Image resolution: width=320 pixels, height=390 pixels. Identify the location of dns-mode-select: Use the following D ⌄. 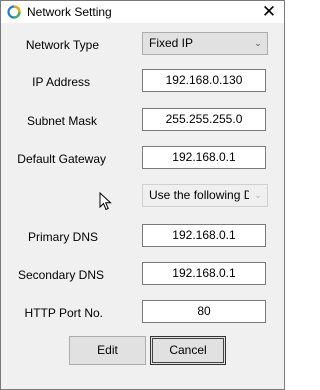
(205, 195).